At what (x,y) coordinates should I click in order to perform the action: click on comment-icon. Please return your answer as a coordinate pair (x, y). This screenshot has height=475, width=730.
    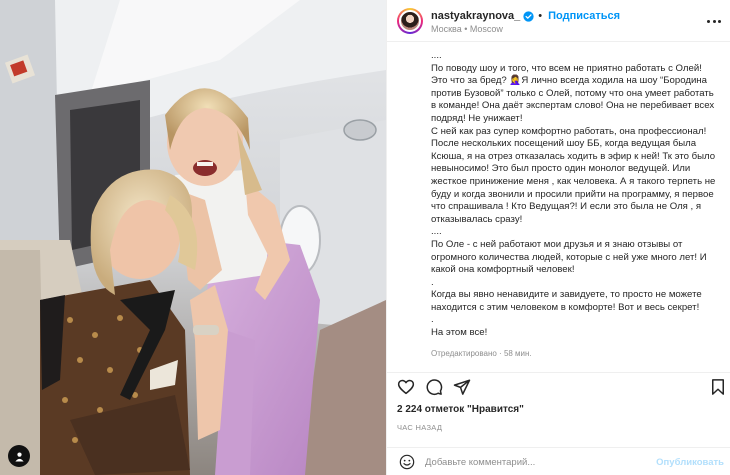
    Looking at the image, I should click on (434, 387).